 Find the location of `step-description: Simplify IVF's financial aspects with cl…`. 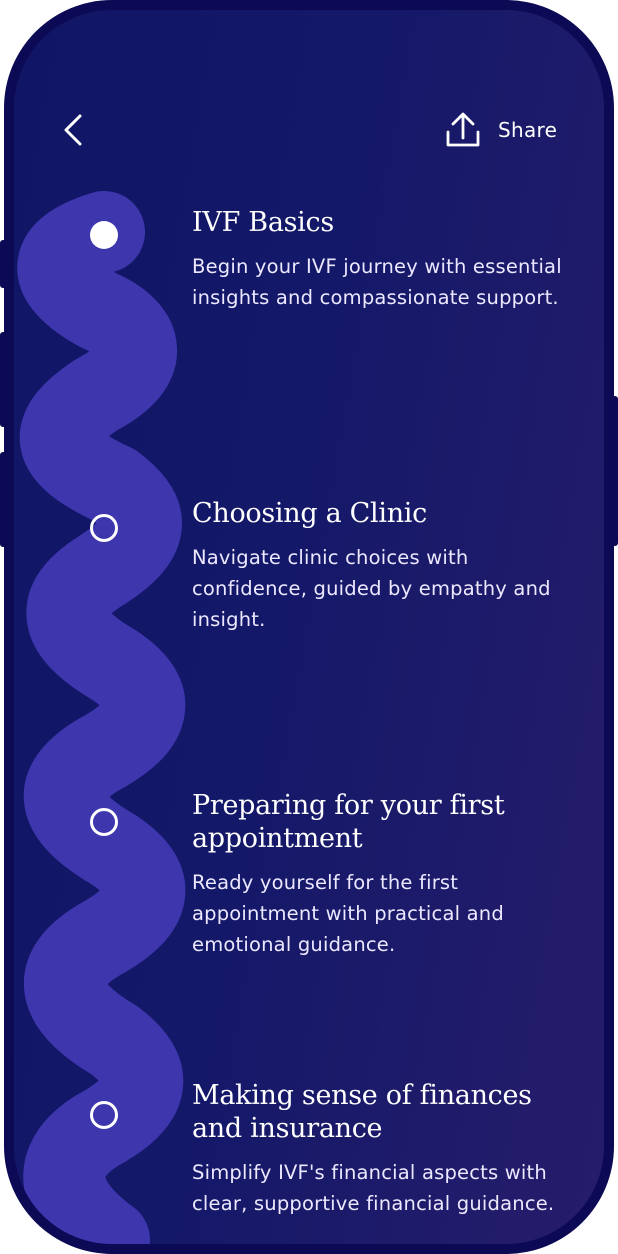

step-description: Simplify IVF's financial aspects with cl… is located at coordinates (373, 1188).